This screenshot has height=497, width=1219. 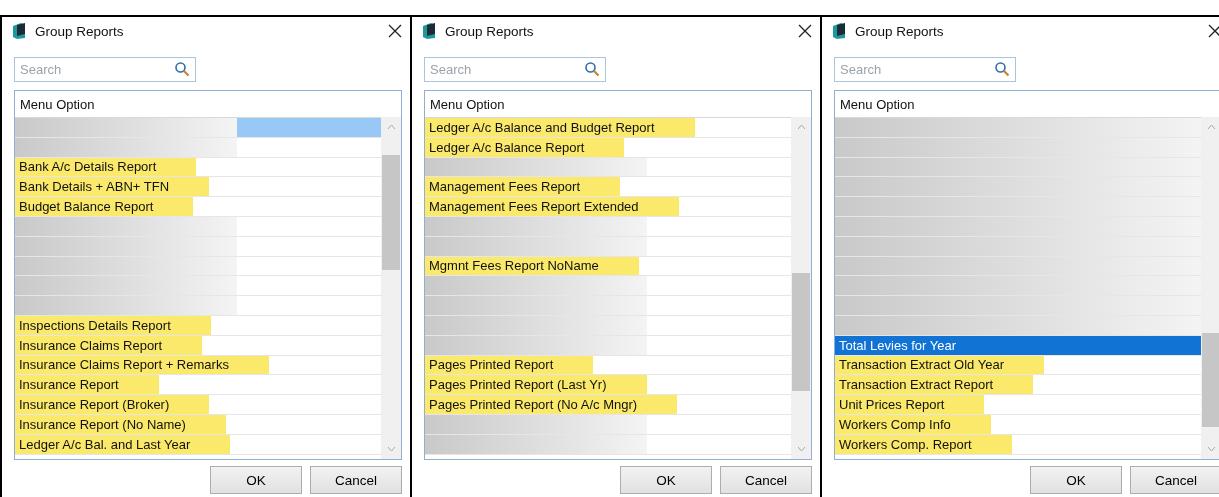 I want to click on list-row: Budget Balance Report, so click(x=198, y=207).